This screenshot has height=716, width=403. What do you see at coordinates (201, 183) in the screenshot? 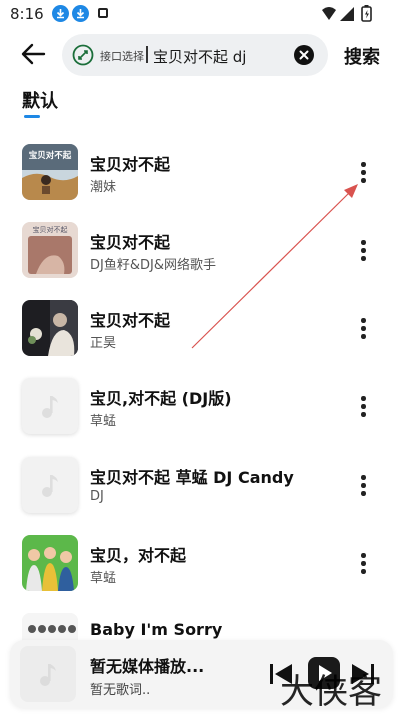
I see `list-item: 宝贝对不起 宝贝对不起 潮妹` at bounding box center [201, 183].